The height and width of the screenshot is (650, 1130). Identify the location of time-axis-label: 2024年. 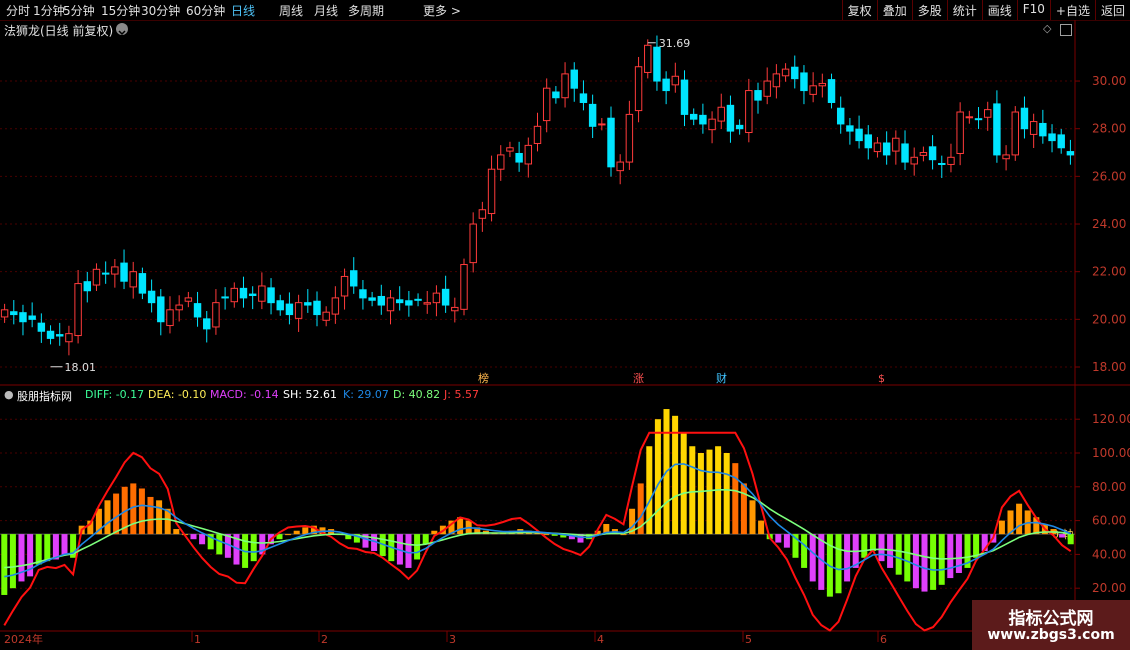
(23, 639).